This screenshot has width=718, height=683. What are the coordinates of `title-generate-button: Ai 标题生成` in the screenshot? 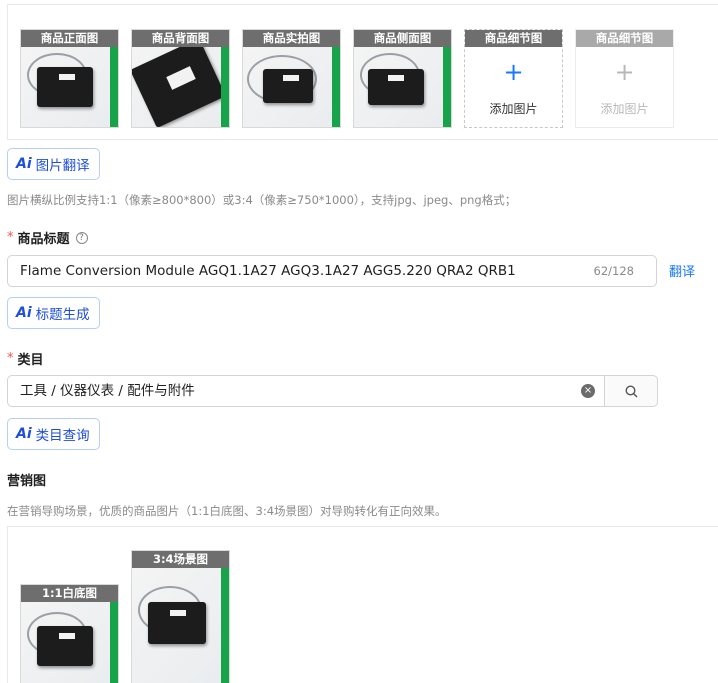 It's located at (53, 313).